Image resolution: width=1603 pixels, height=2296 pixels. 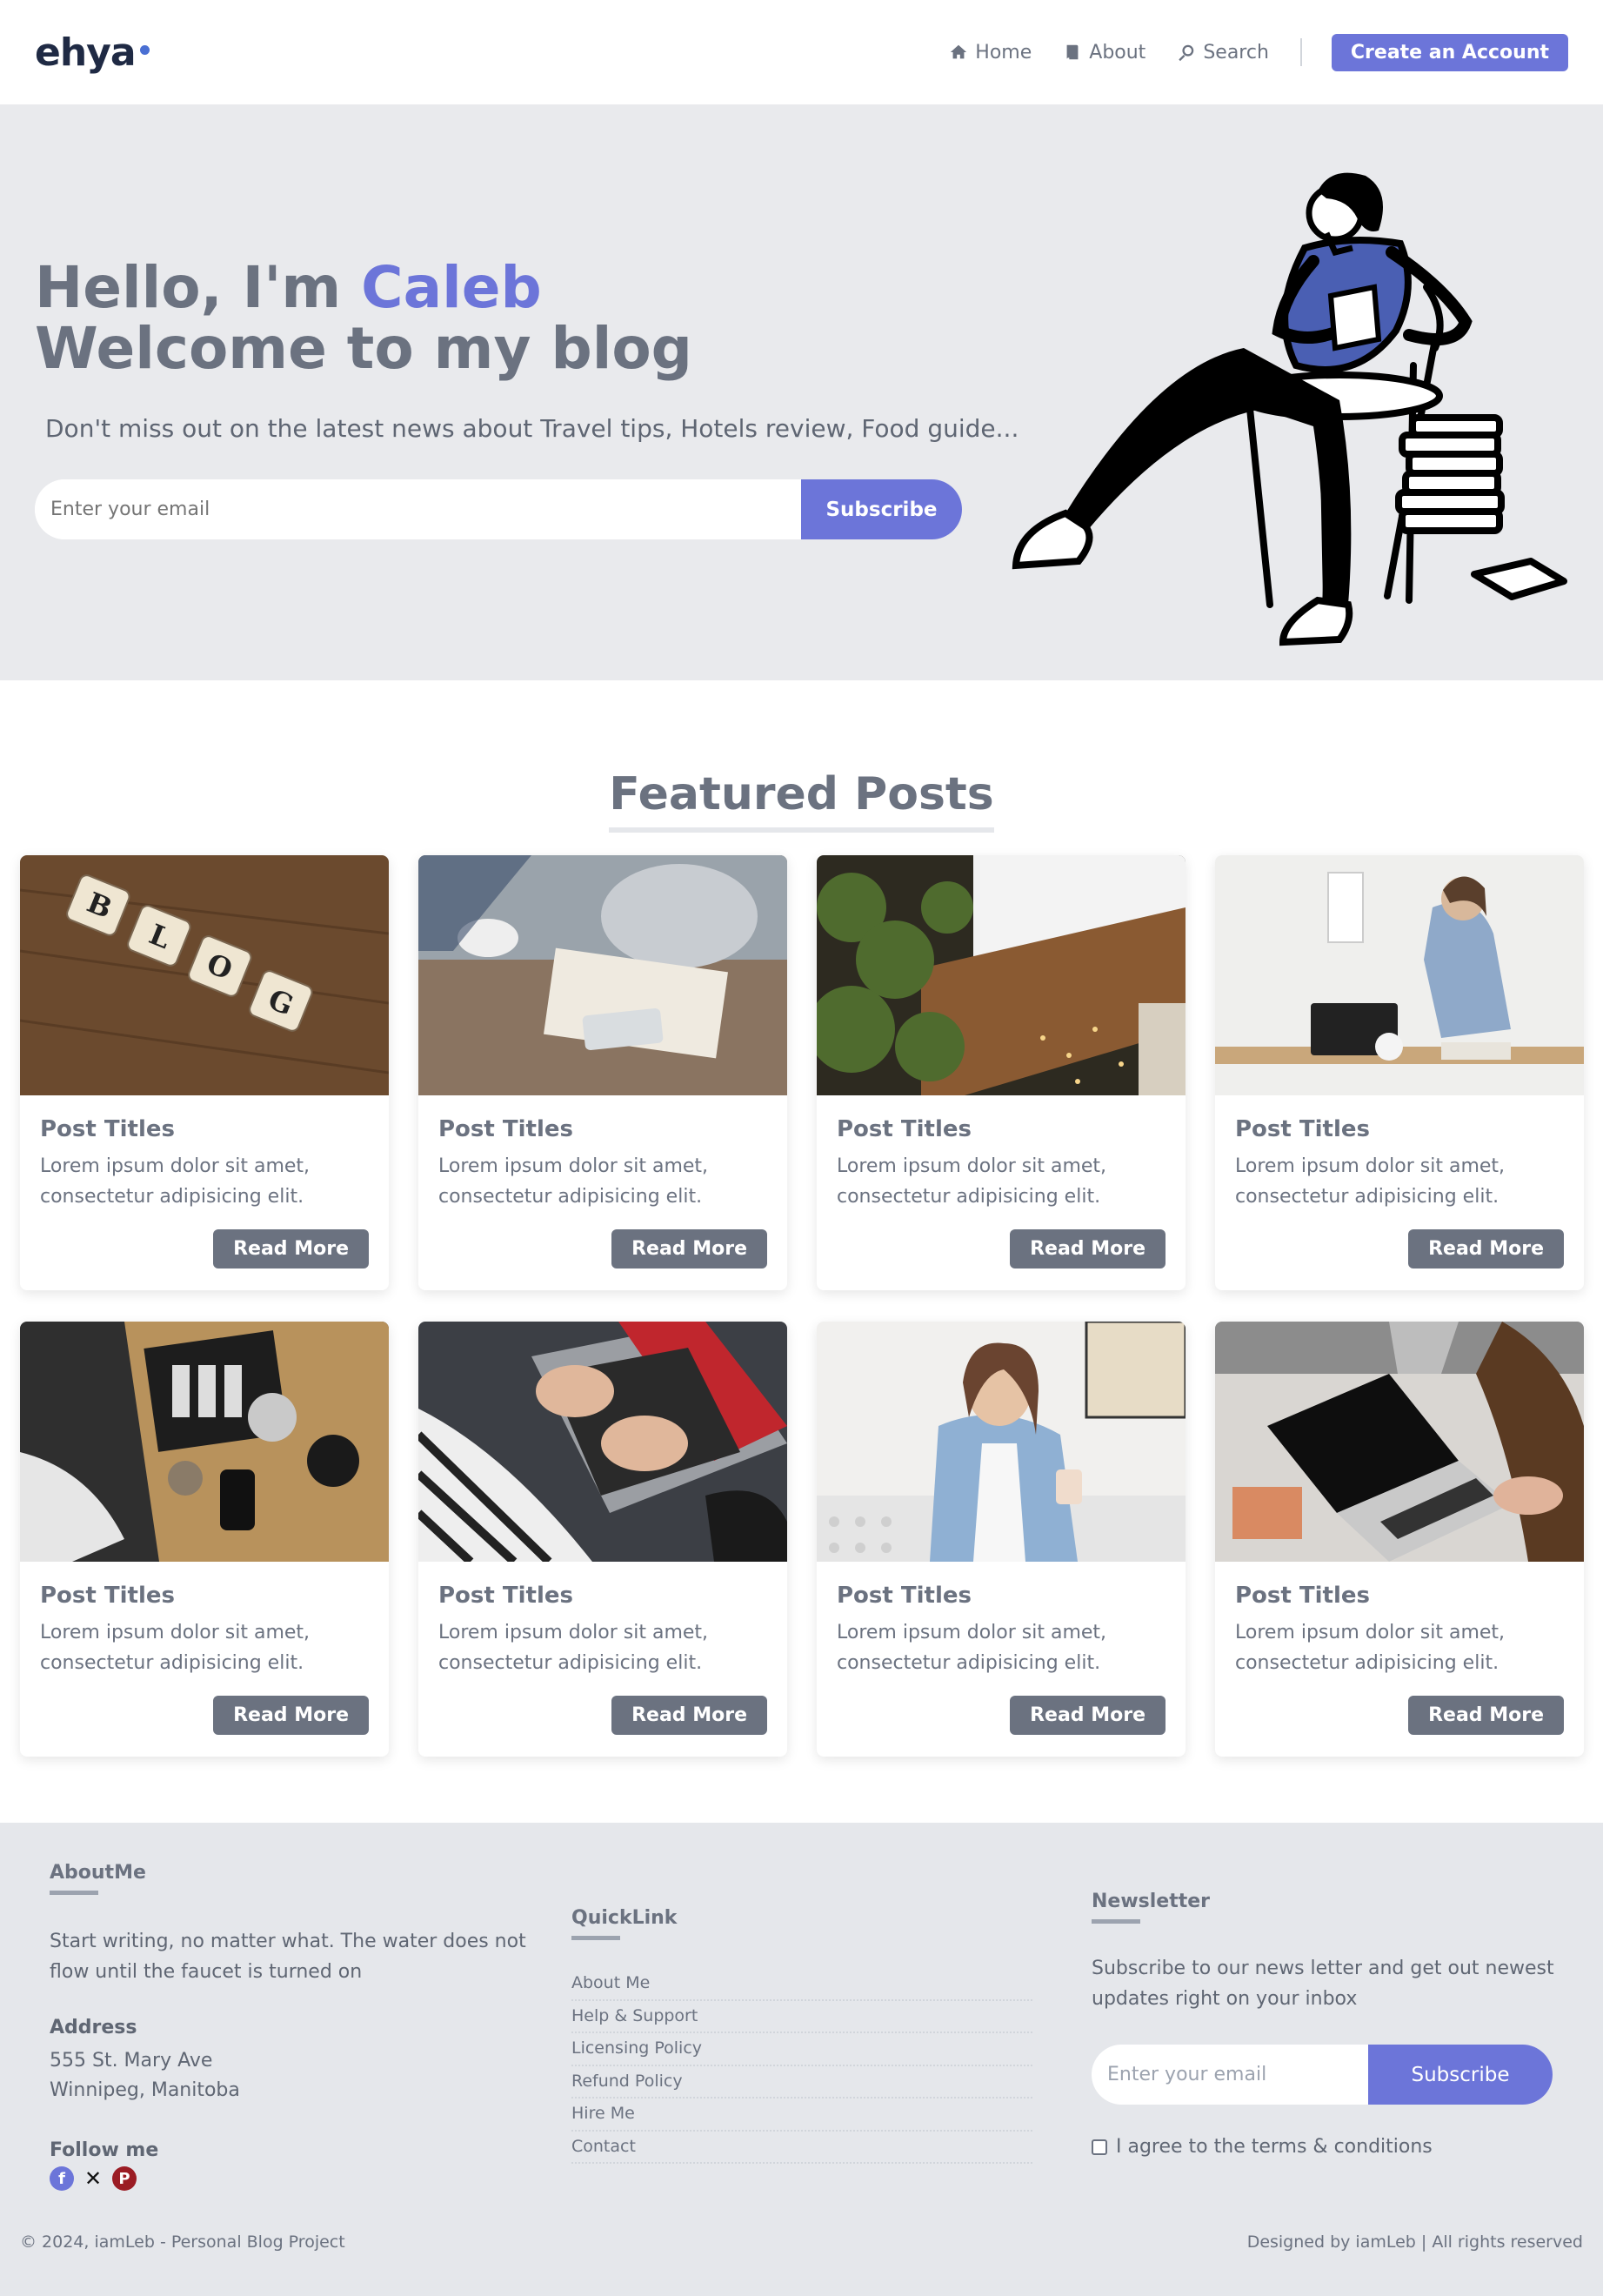 I want to click on woman-phone-image, so click(x=1399, y=975).